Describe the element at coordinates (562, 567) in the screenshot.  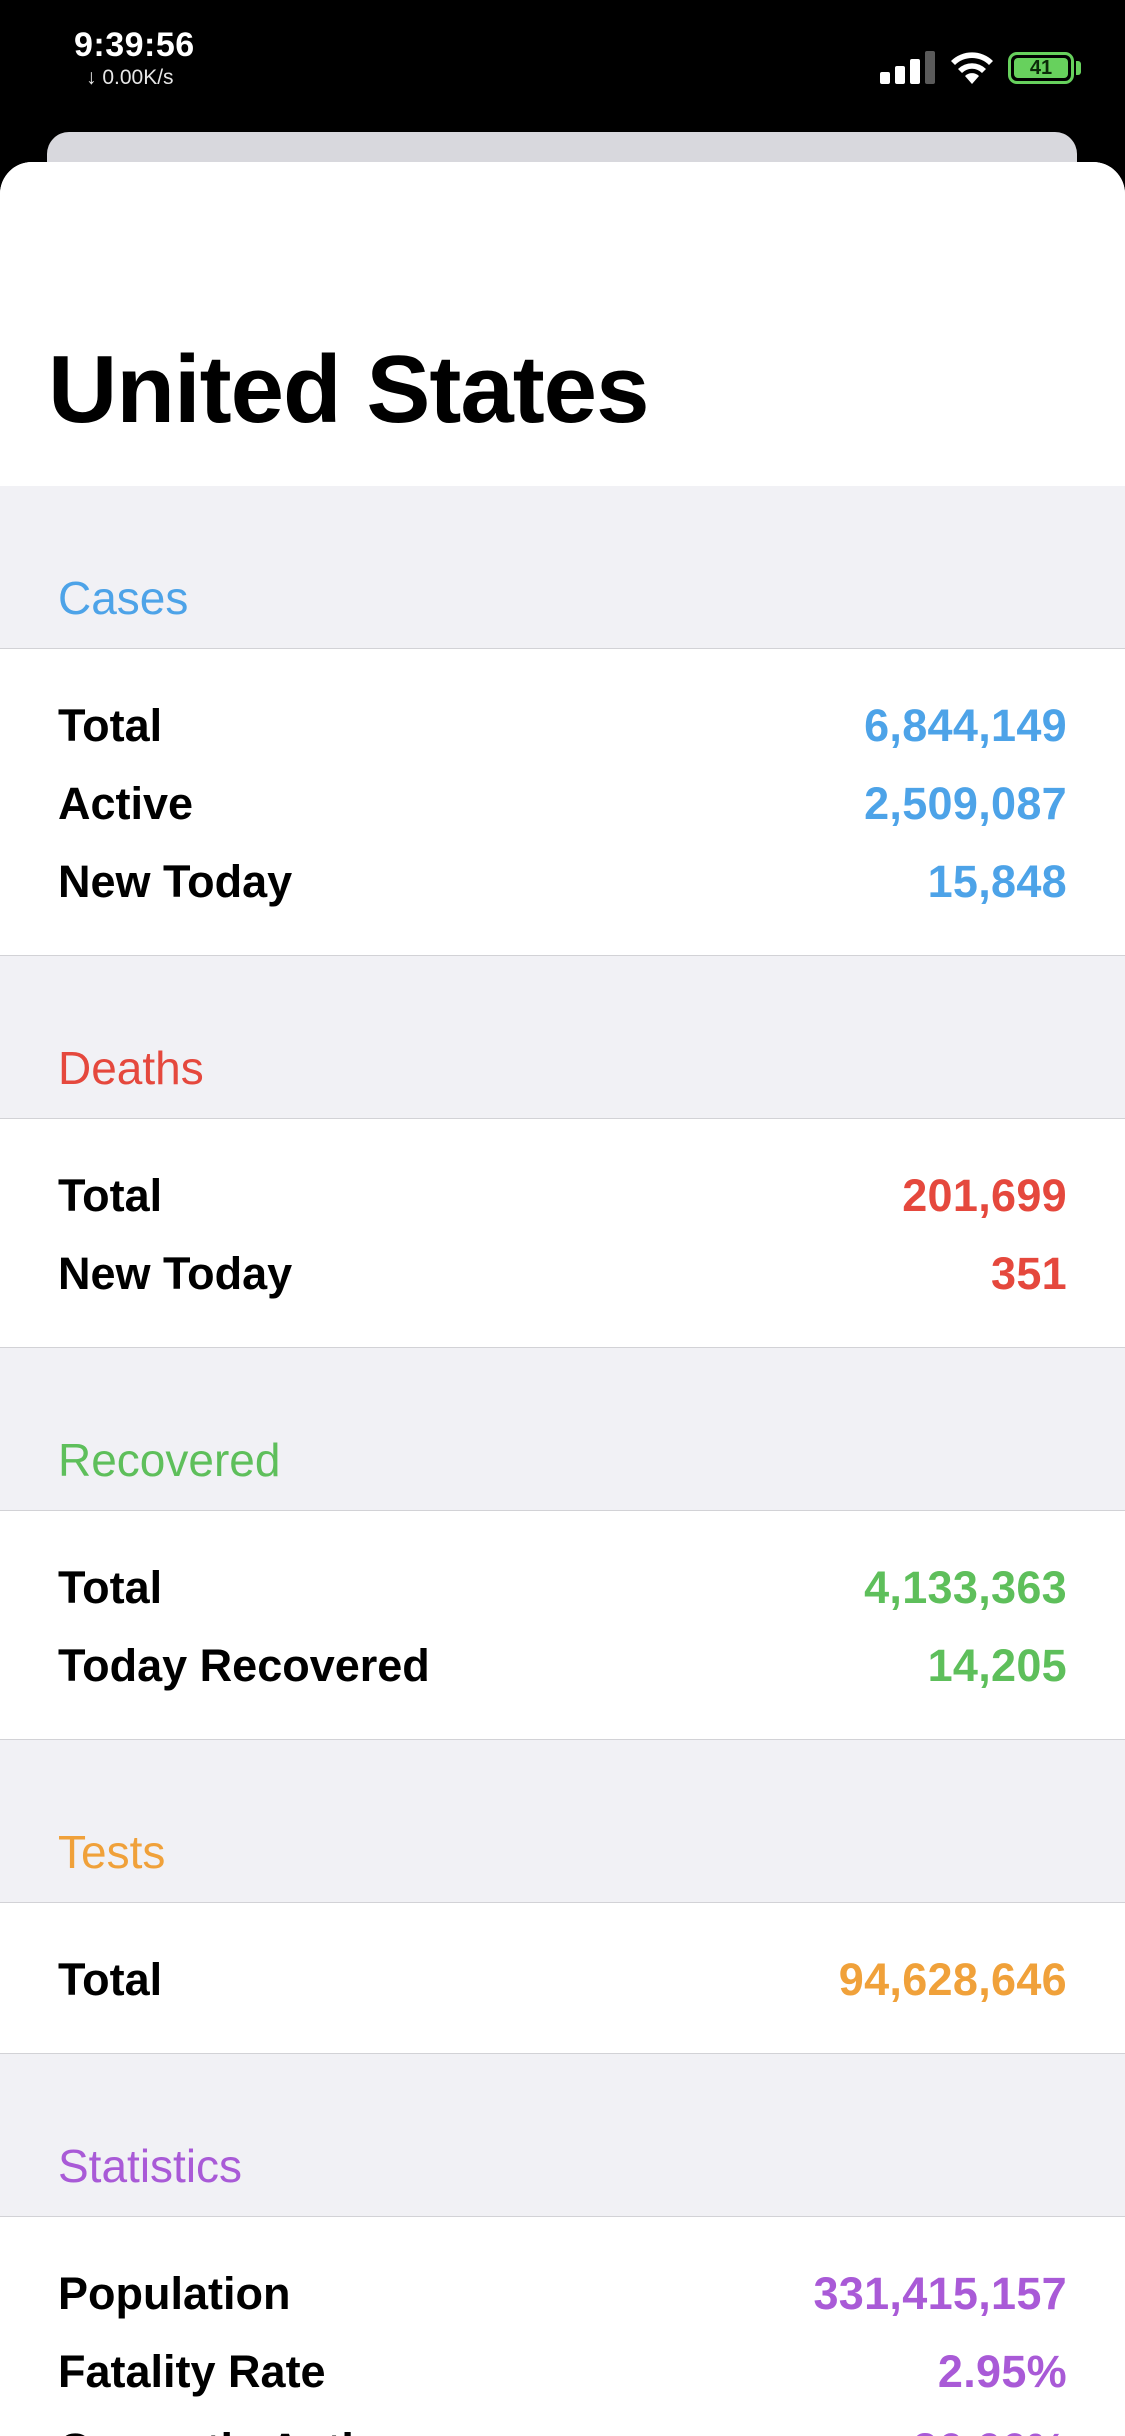
I see `section-header-cases: Cases` at that location.